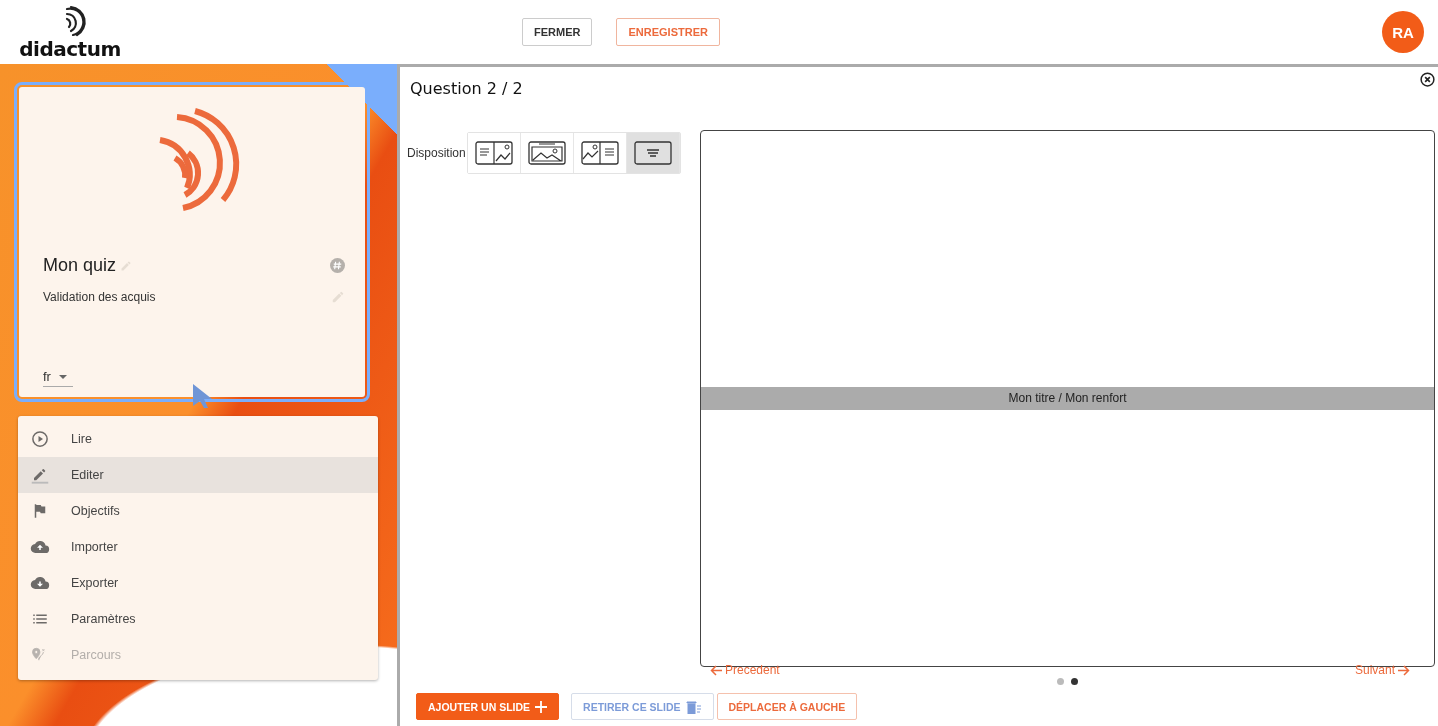 The image size is (1438, 726). I want to click on arrow-left-icon, so click(716, 670).